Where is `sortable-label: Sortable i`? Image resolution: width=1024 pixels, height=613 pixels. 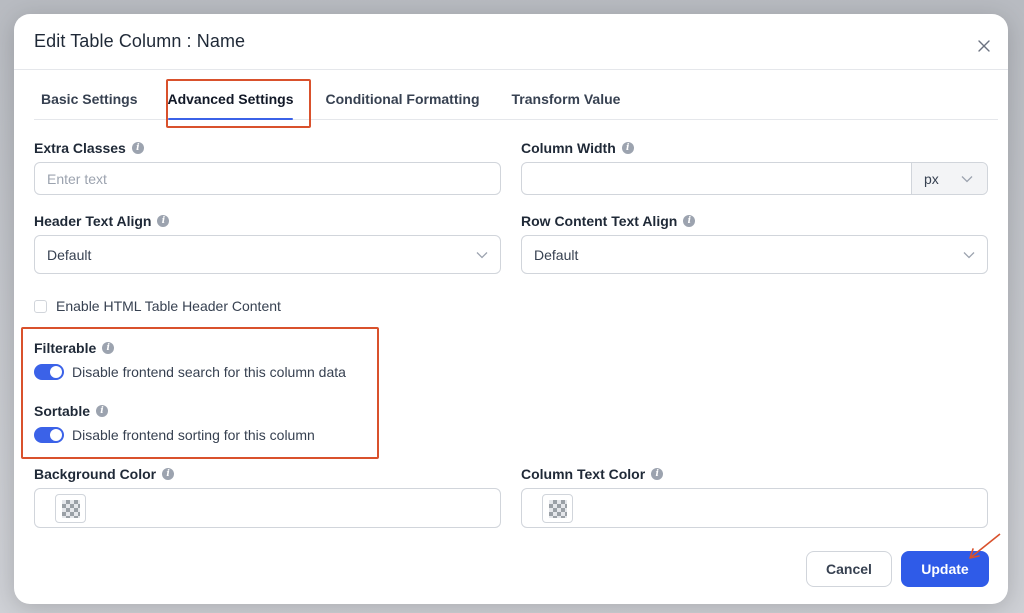 sortable-label: Sortable i is located at coordinates (71, 411).